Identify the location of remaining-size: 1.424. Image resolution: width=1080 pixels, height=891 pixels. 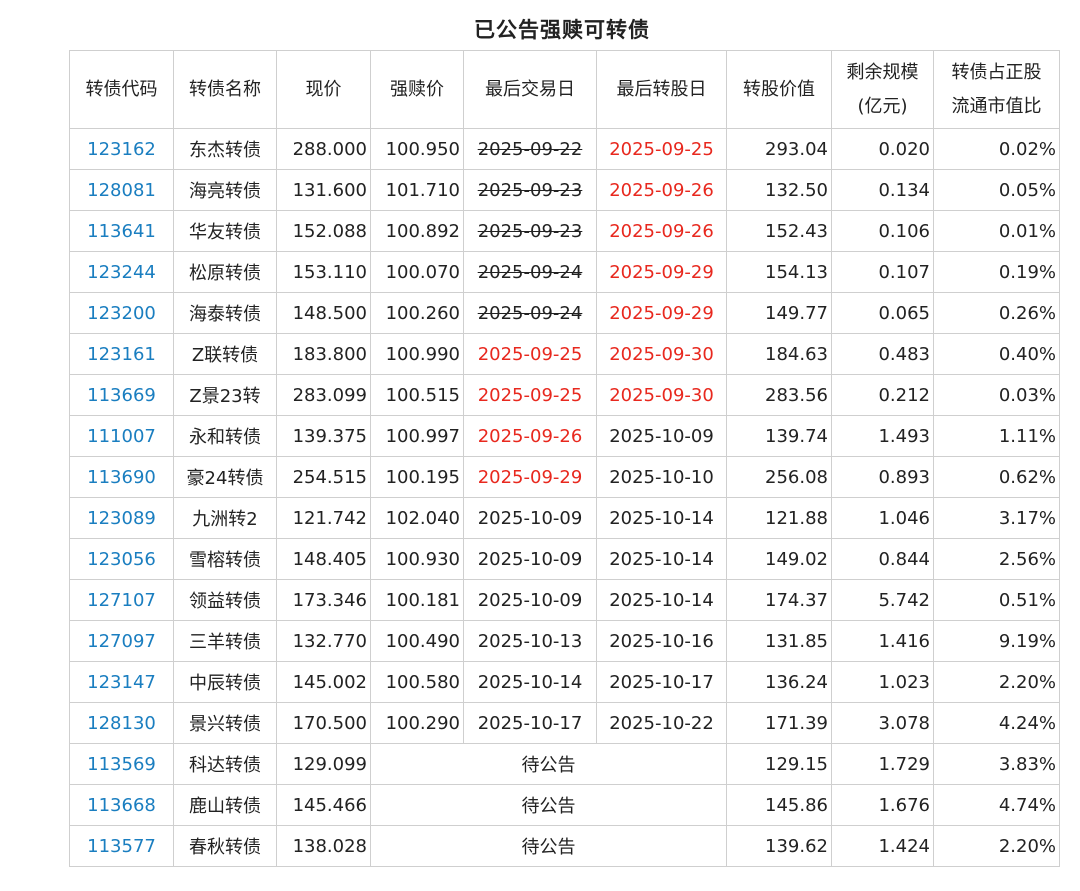
(882, 846).